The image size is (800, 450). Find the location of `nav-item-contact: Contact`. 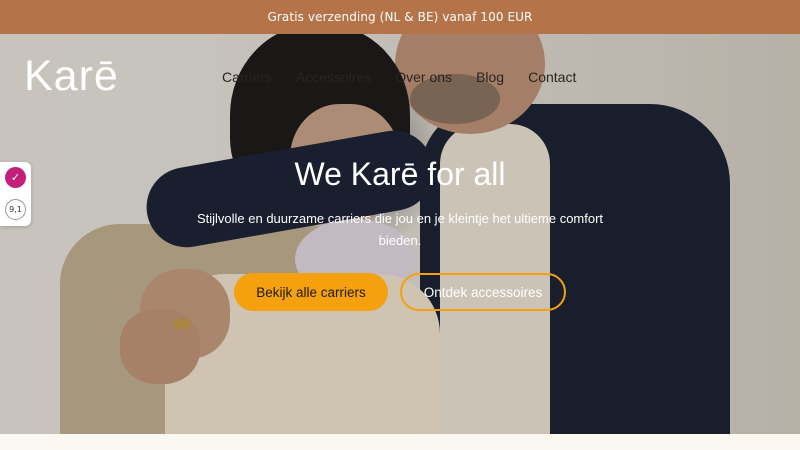

nav-item-contact: Contact is located at coordinates (552, 77).